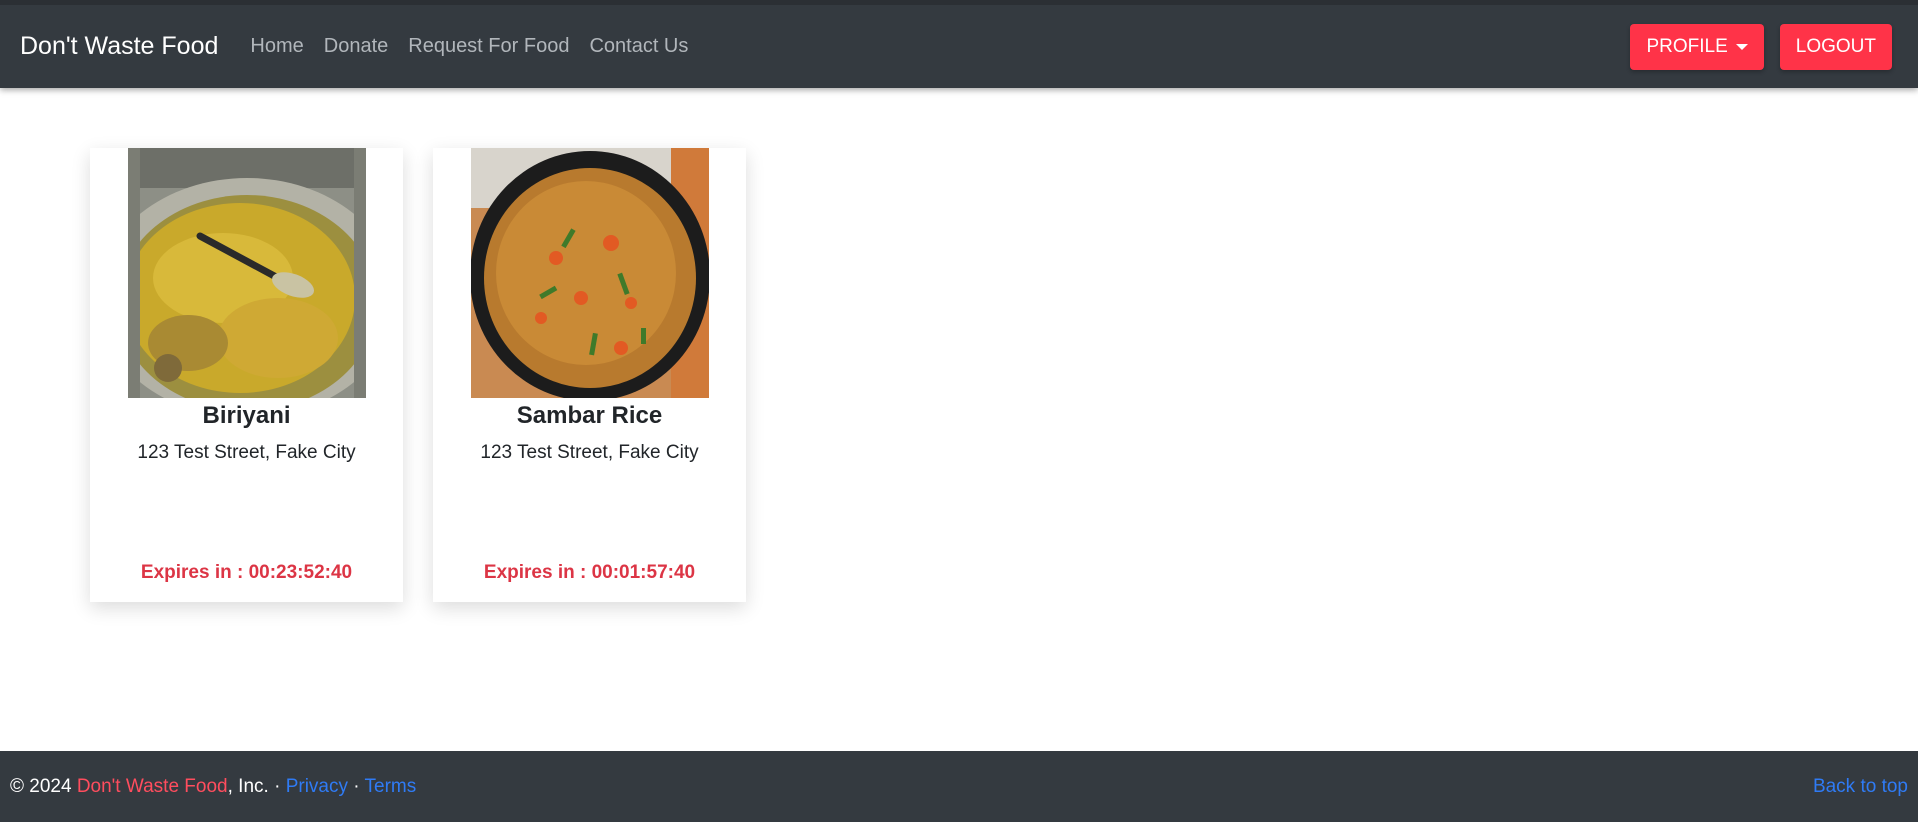 This screenshot has height=836, width=1918. What do you see at coordinates (589, 273) in the screenshot?
I see `sambar-rice-image` at bounding box center [589, 273].